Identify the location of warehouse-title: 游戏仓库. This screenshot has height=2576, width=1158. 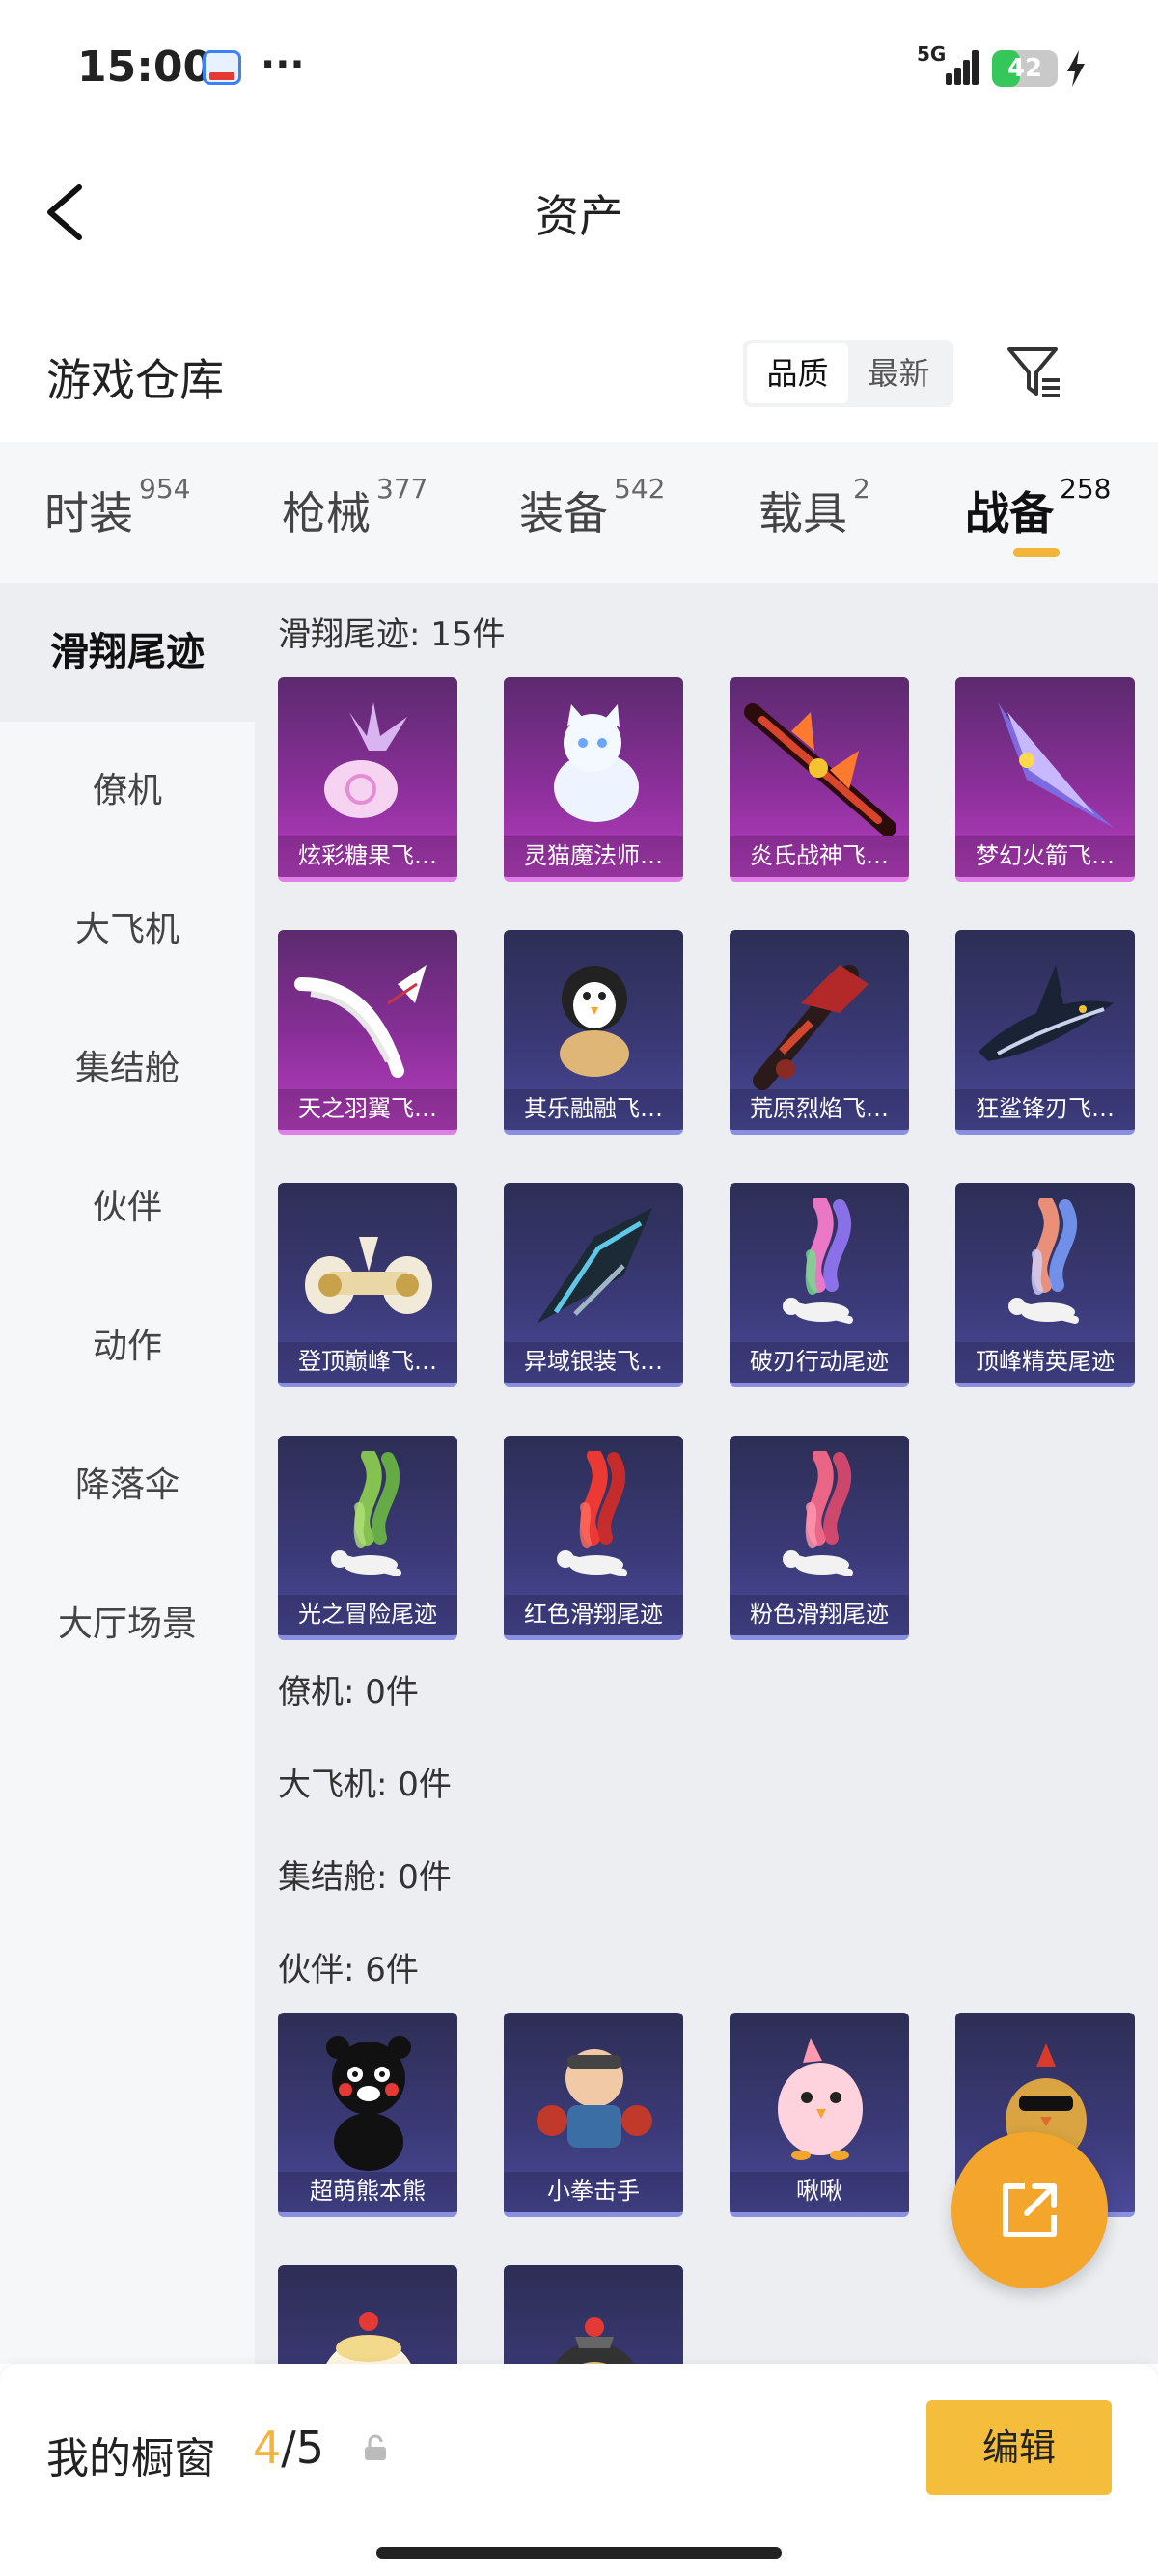
(135, 380).